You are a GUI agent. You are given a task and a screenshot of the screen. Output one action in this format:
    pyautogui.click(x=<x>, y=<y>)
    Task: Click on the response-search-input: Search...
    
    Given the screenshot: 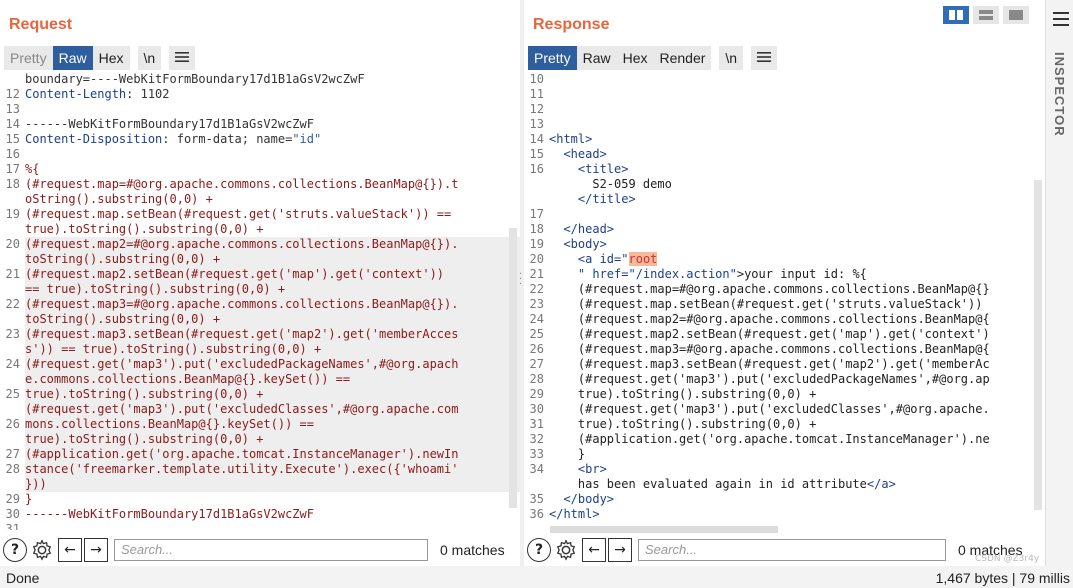 What is the action you would take?
    pyautogui.click(x=792, y=550)
    